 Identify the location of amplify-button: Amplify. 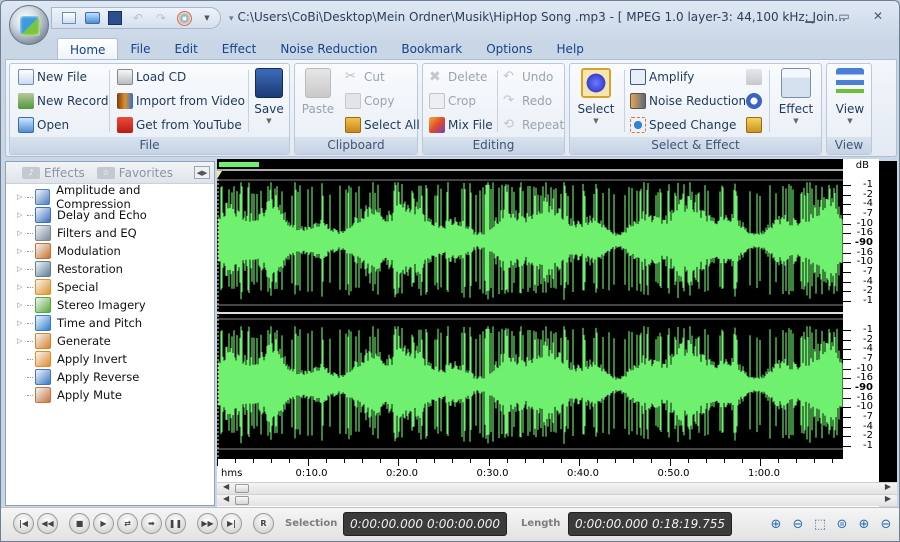
(662, 77).